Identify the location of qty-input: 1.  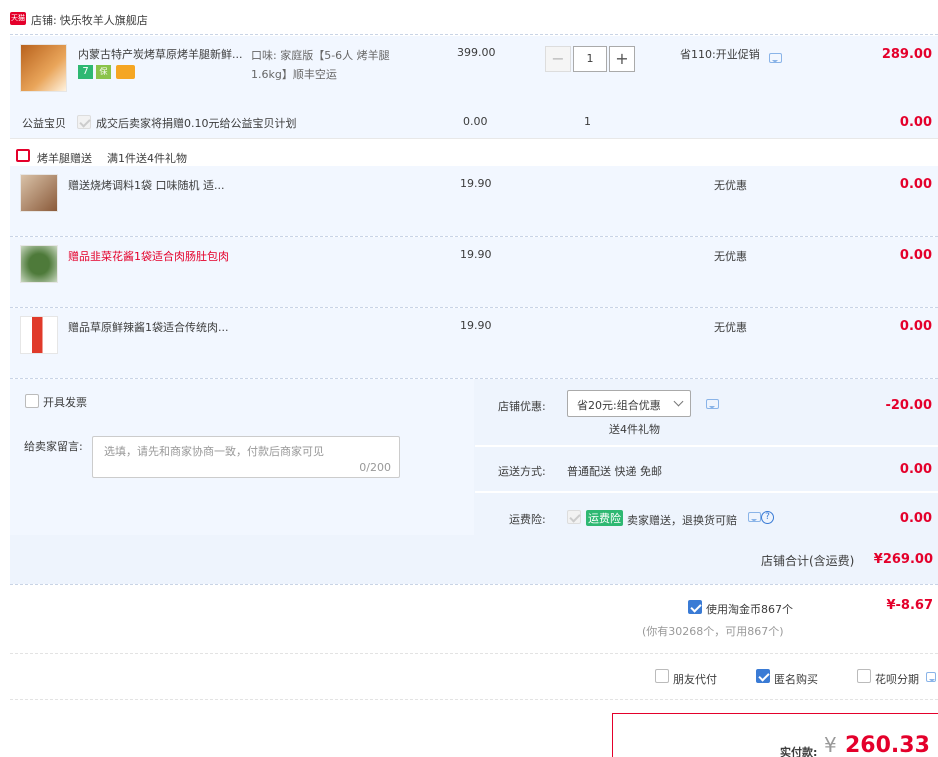
(590, 59).